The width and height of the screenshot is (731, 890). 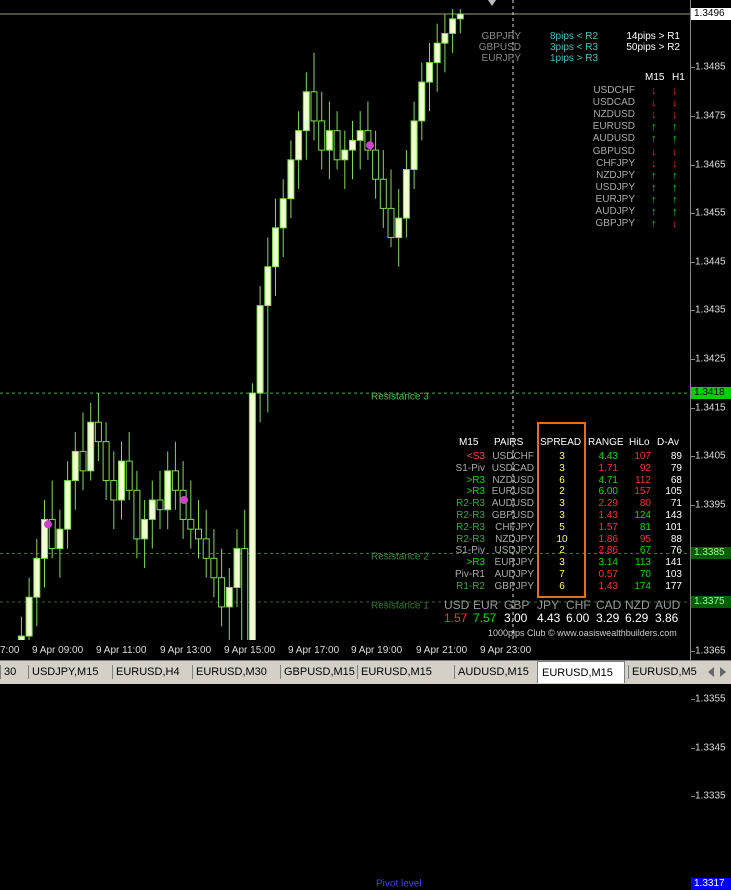 I want to click on table-cell-dav: 143, so click(x=673, y=515).